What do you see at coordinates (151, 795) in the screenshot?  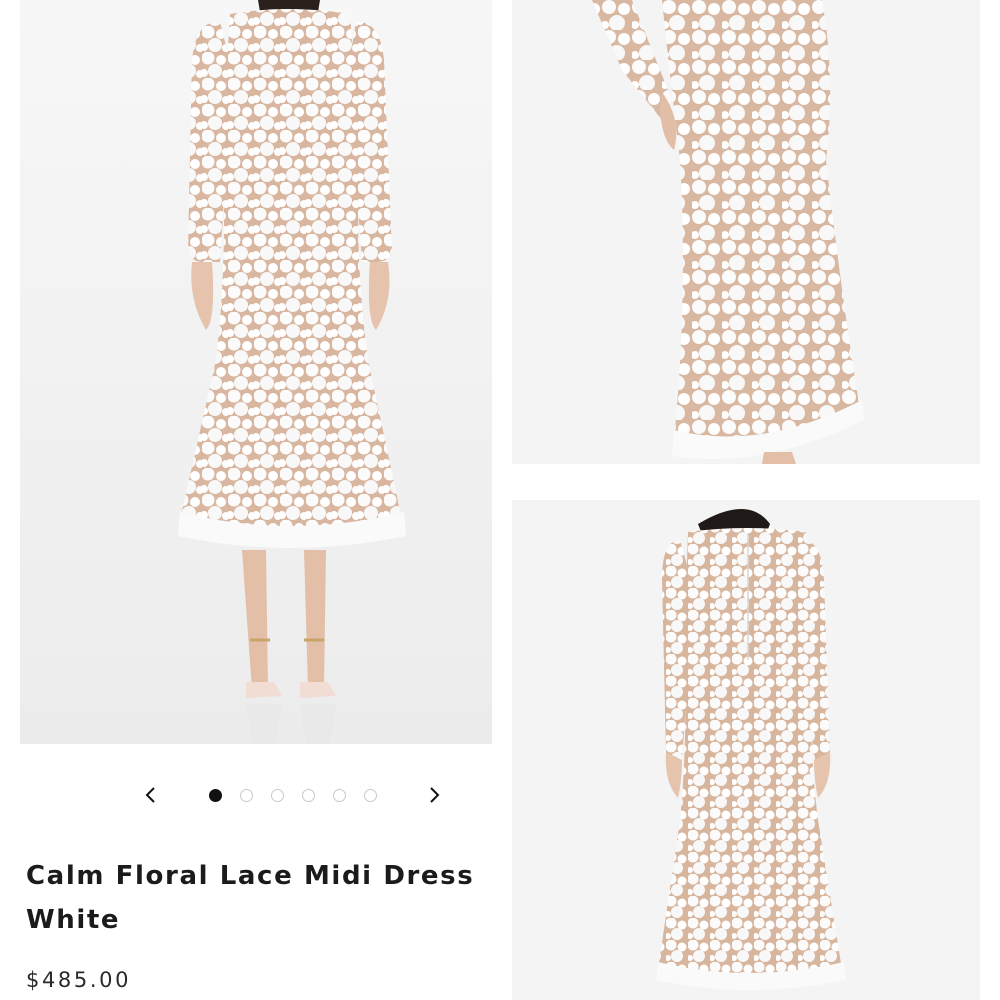 I see `chevron-left-icon` at bounding box center [151, 795].